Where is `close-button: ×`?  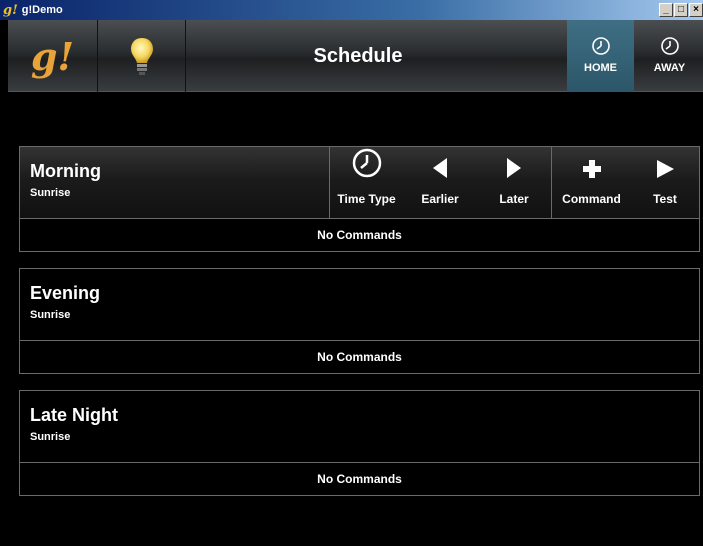
close-button: × is located at coordinates (696, 10).